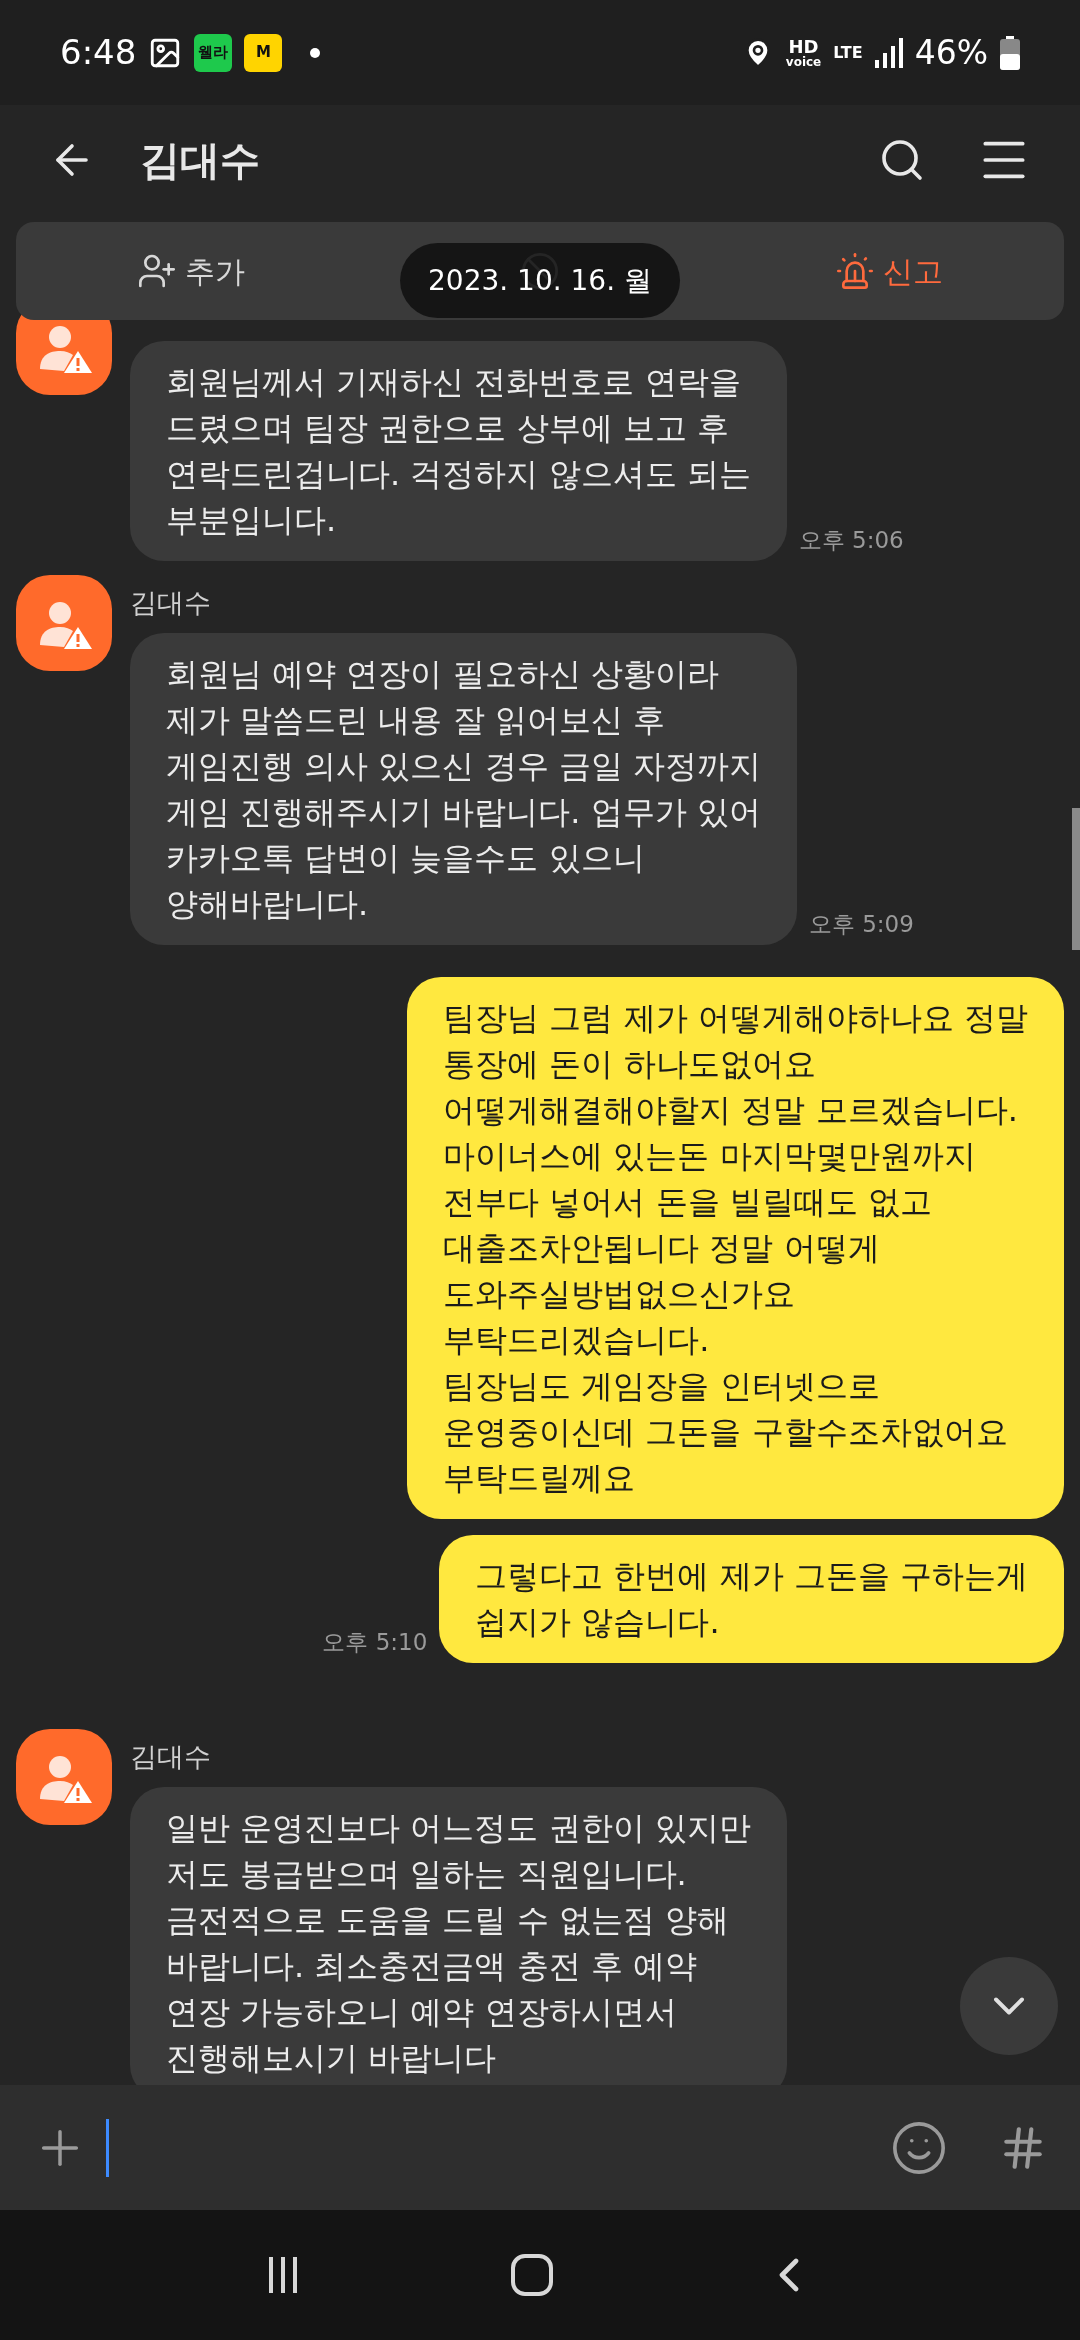  Describe the element at coordinates (315, 52) in the screenshot. I see `dot-icon` at that location.